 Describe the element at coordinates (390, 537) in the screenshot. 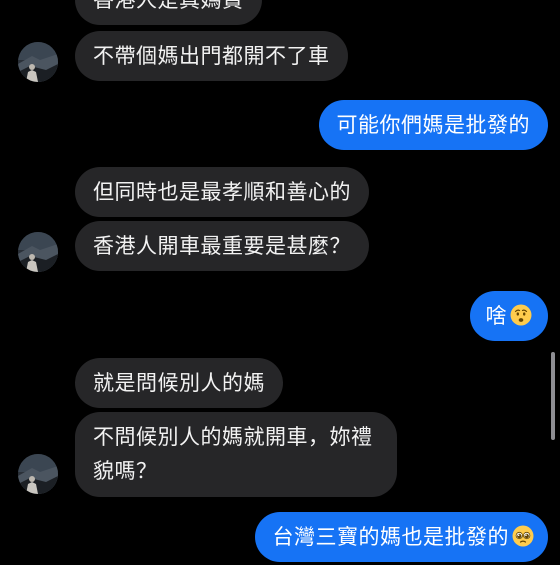

I see `message-text: 台灣三寶的媽也是批發的` at that location.